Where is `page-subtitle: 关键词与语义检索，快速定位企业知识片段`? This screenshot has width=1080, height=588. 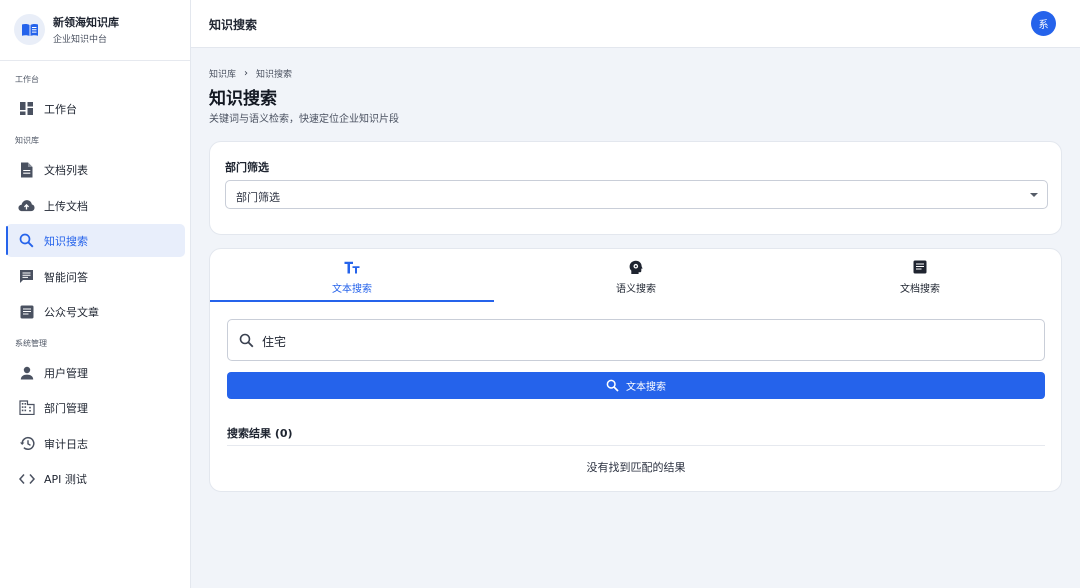 page-subtitle: 关键词与语义检索，快速定位企业知识片段 is located at coordinates (304, 119).